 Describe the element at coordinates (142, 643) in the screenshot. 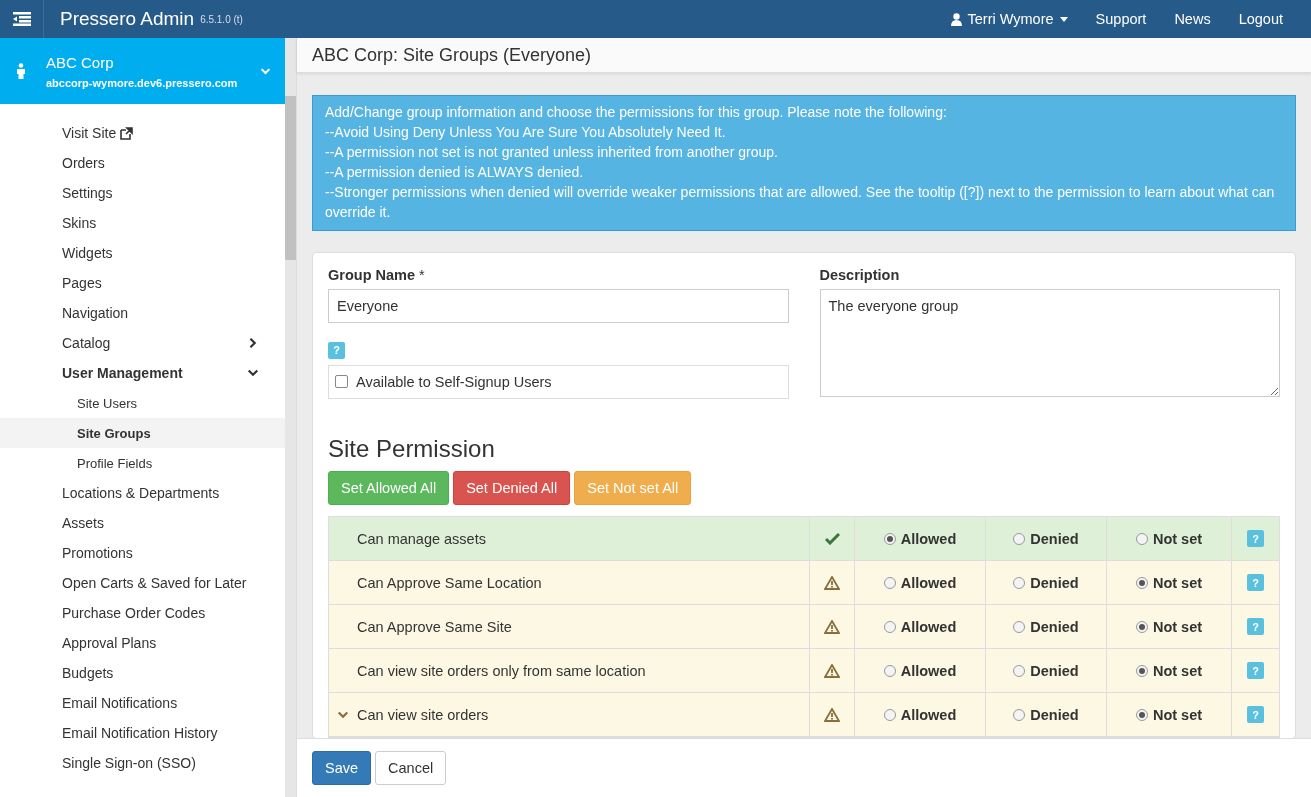

I see `sidebar-item: Approval Plans` at that location.